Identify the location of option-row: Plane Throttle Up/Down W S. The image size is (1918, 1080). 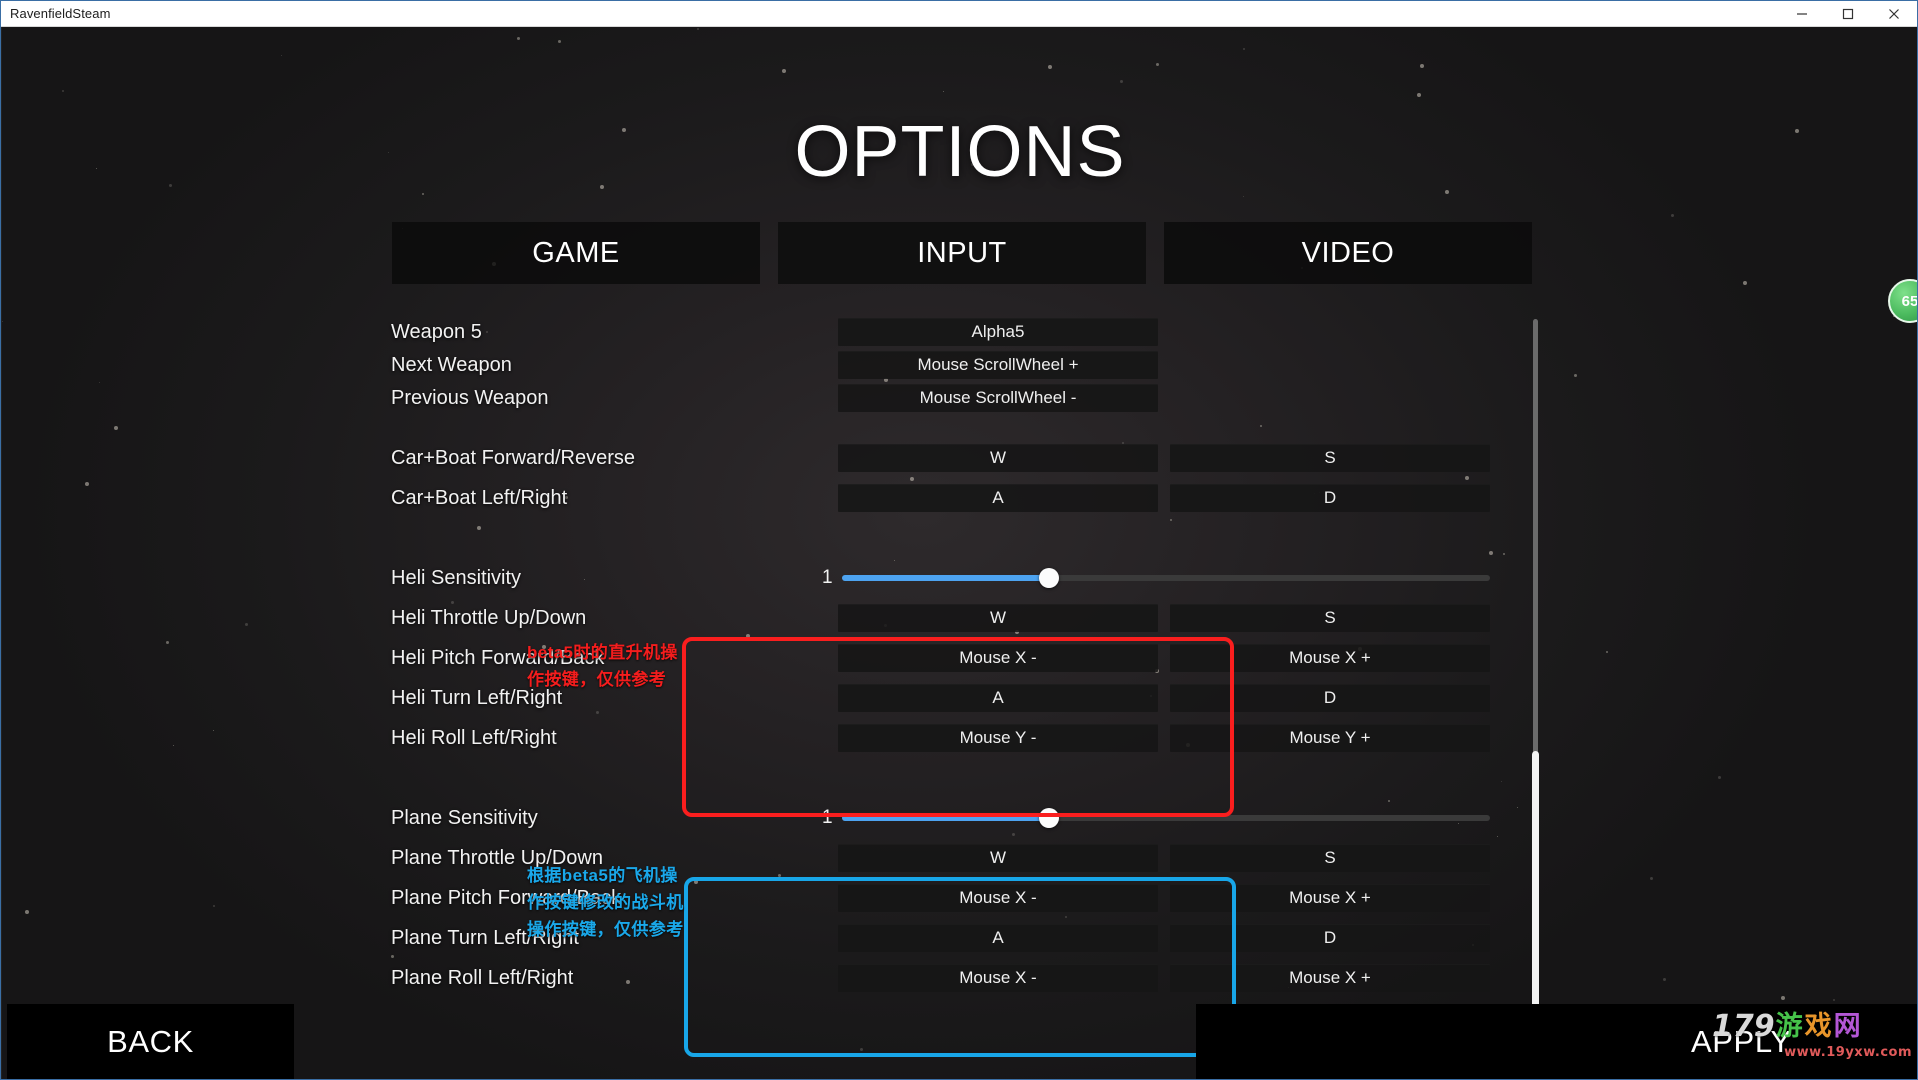
(959, 858).